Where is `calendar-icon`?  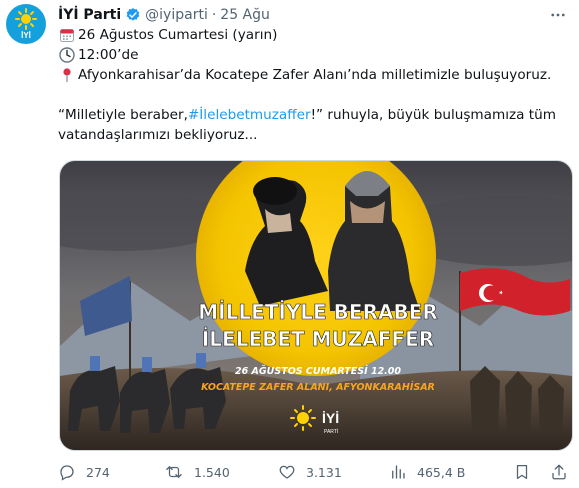 calendar-icon is located at coordinates (67, 35).